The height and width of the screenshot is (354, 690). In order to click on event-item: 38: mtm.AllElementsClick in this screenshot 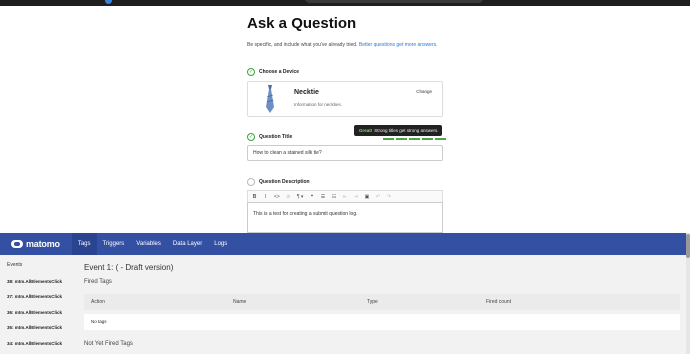, I will do `click(34, 281)`.